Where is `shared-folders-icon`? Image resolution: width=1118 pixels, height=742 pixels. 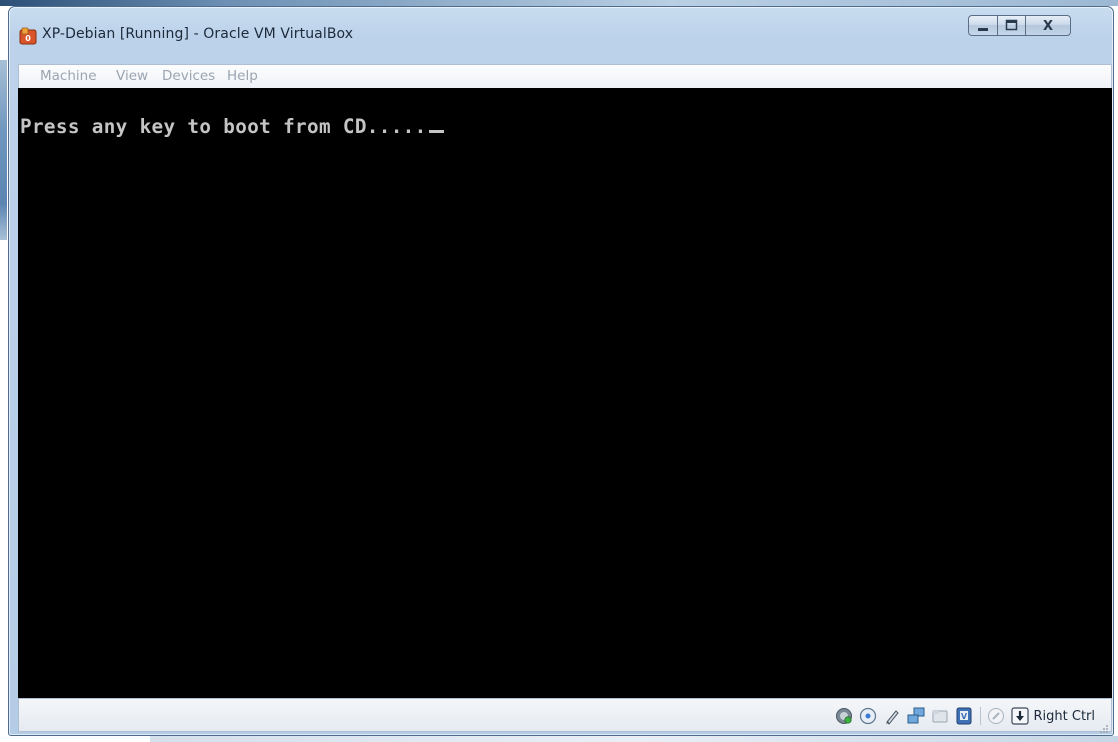
shared-folders-icon is located at coordinates (940, 716).